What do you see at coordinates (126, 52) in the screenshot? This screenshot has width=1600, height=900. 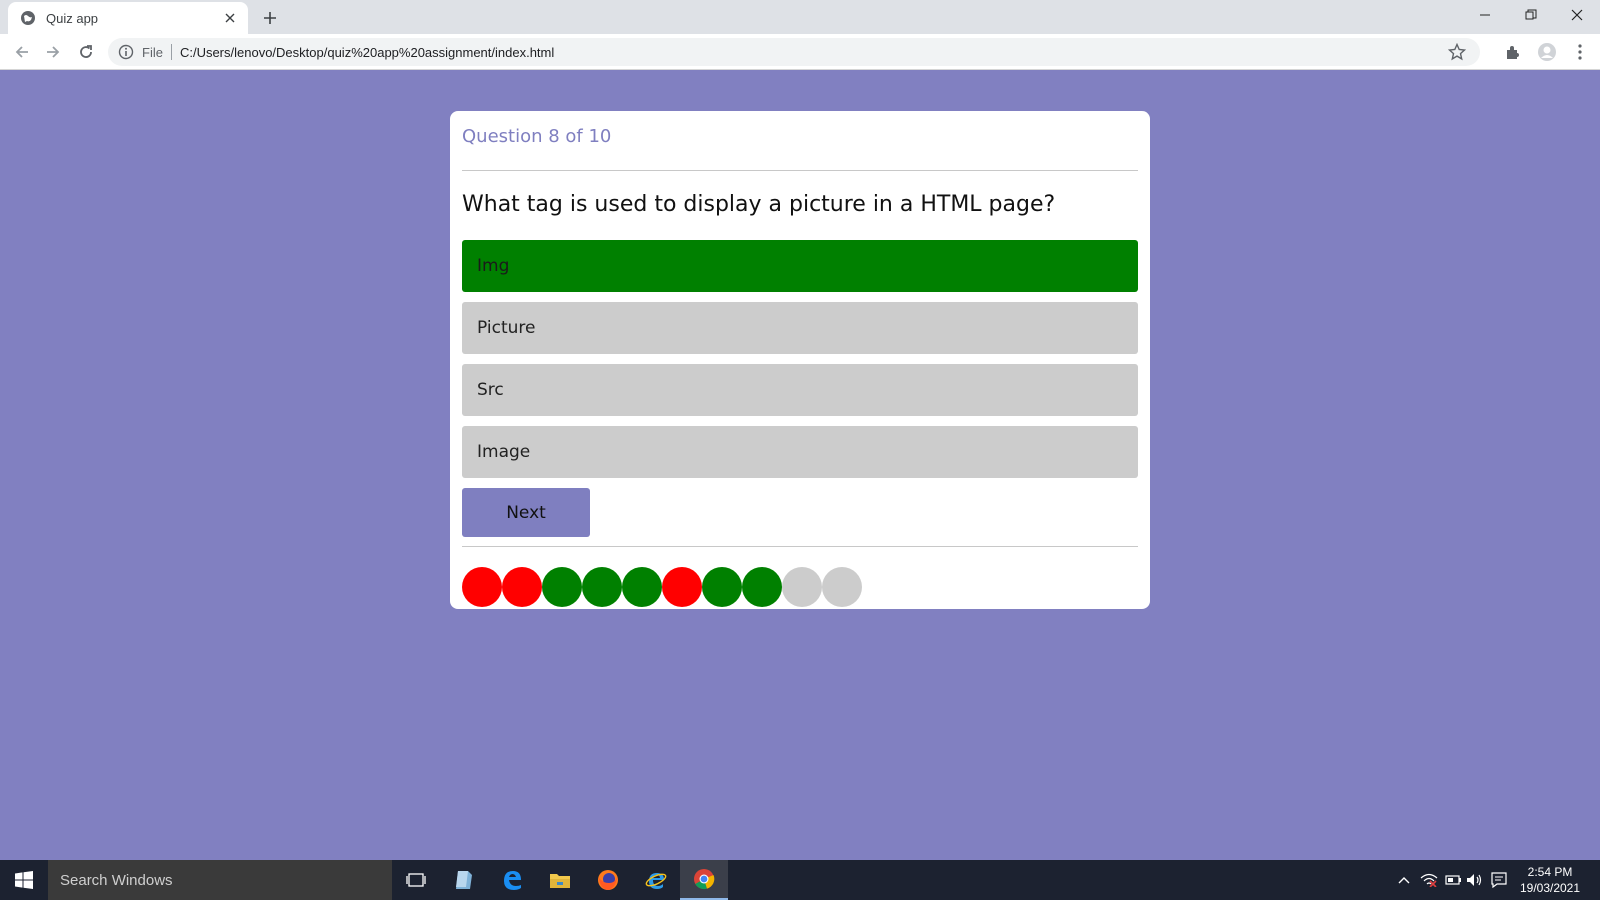 I see `info-icon` at bounding box center [126, 52].